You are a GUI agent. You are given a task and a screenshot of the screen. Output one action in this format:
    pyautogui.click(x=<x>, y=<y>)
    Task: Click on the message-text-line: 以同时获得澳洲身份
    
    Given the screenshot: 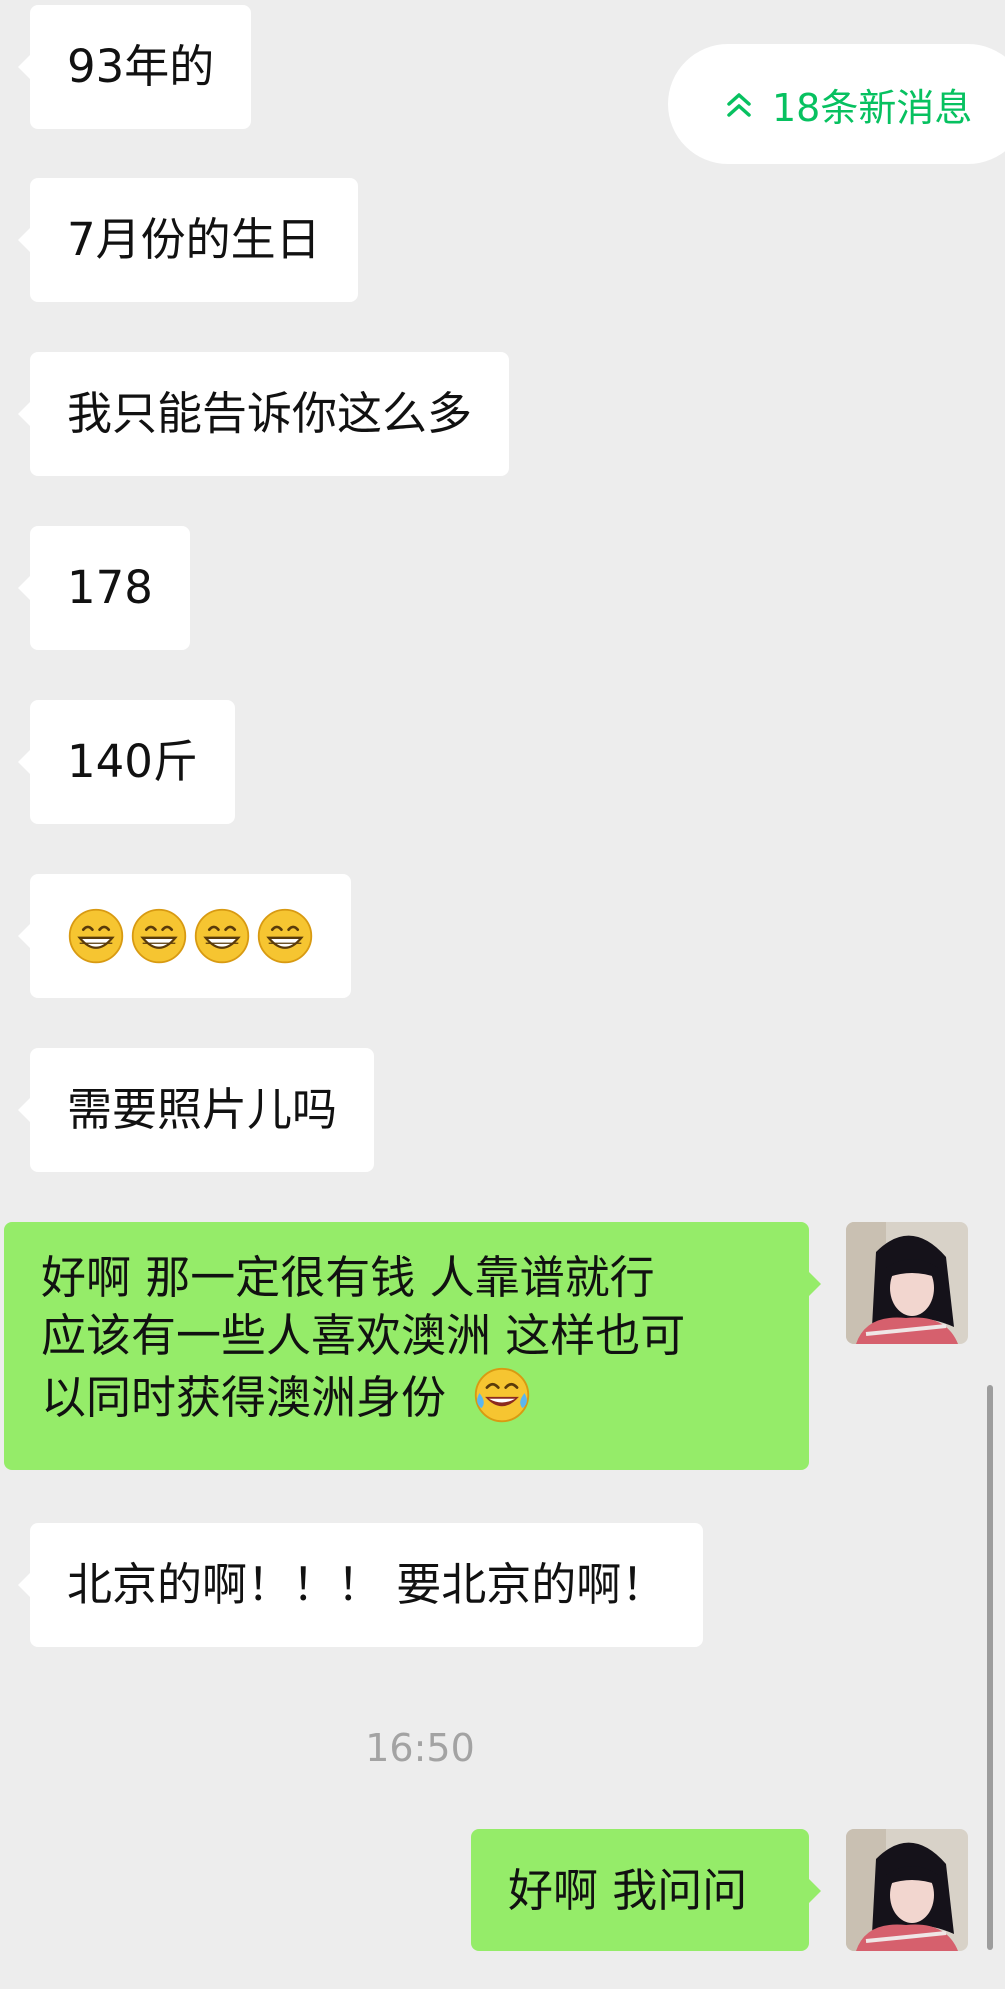 What is the action you would take?
    pyautogui.click(x=244, y=1397)
    